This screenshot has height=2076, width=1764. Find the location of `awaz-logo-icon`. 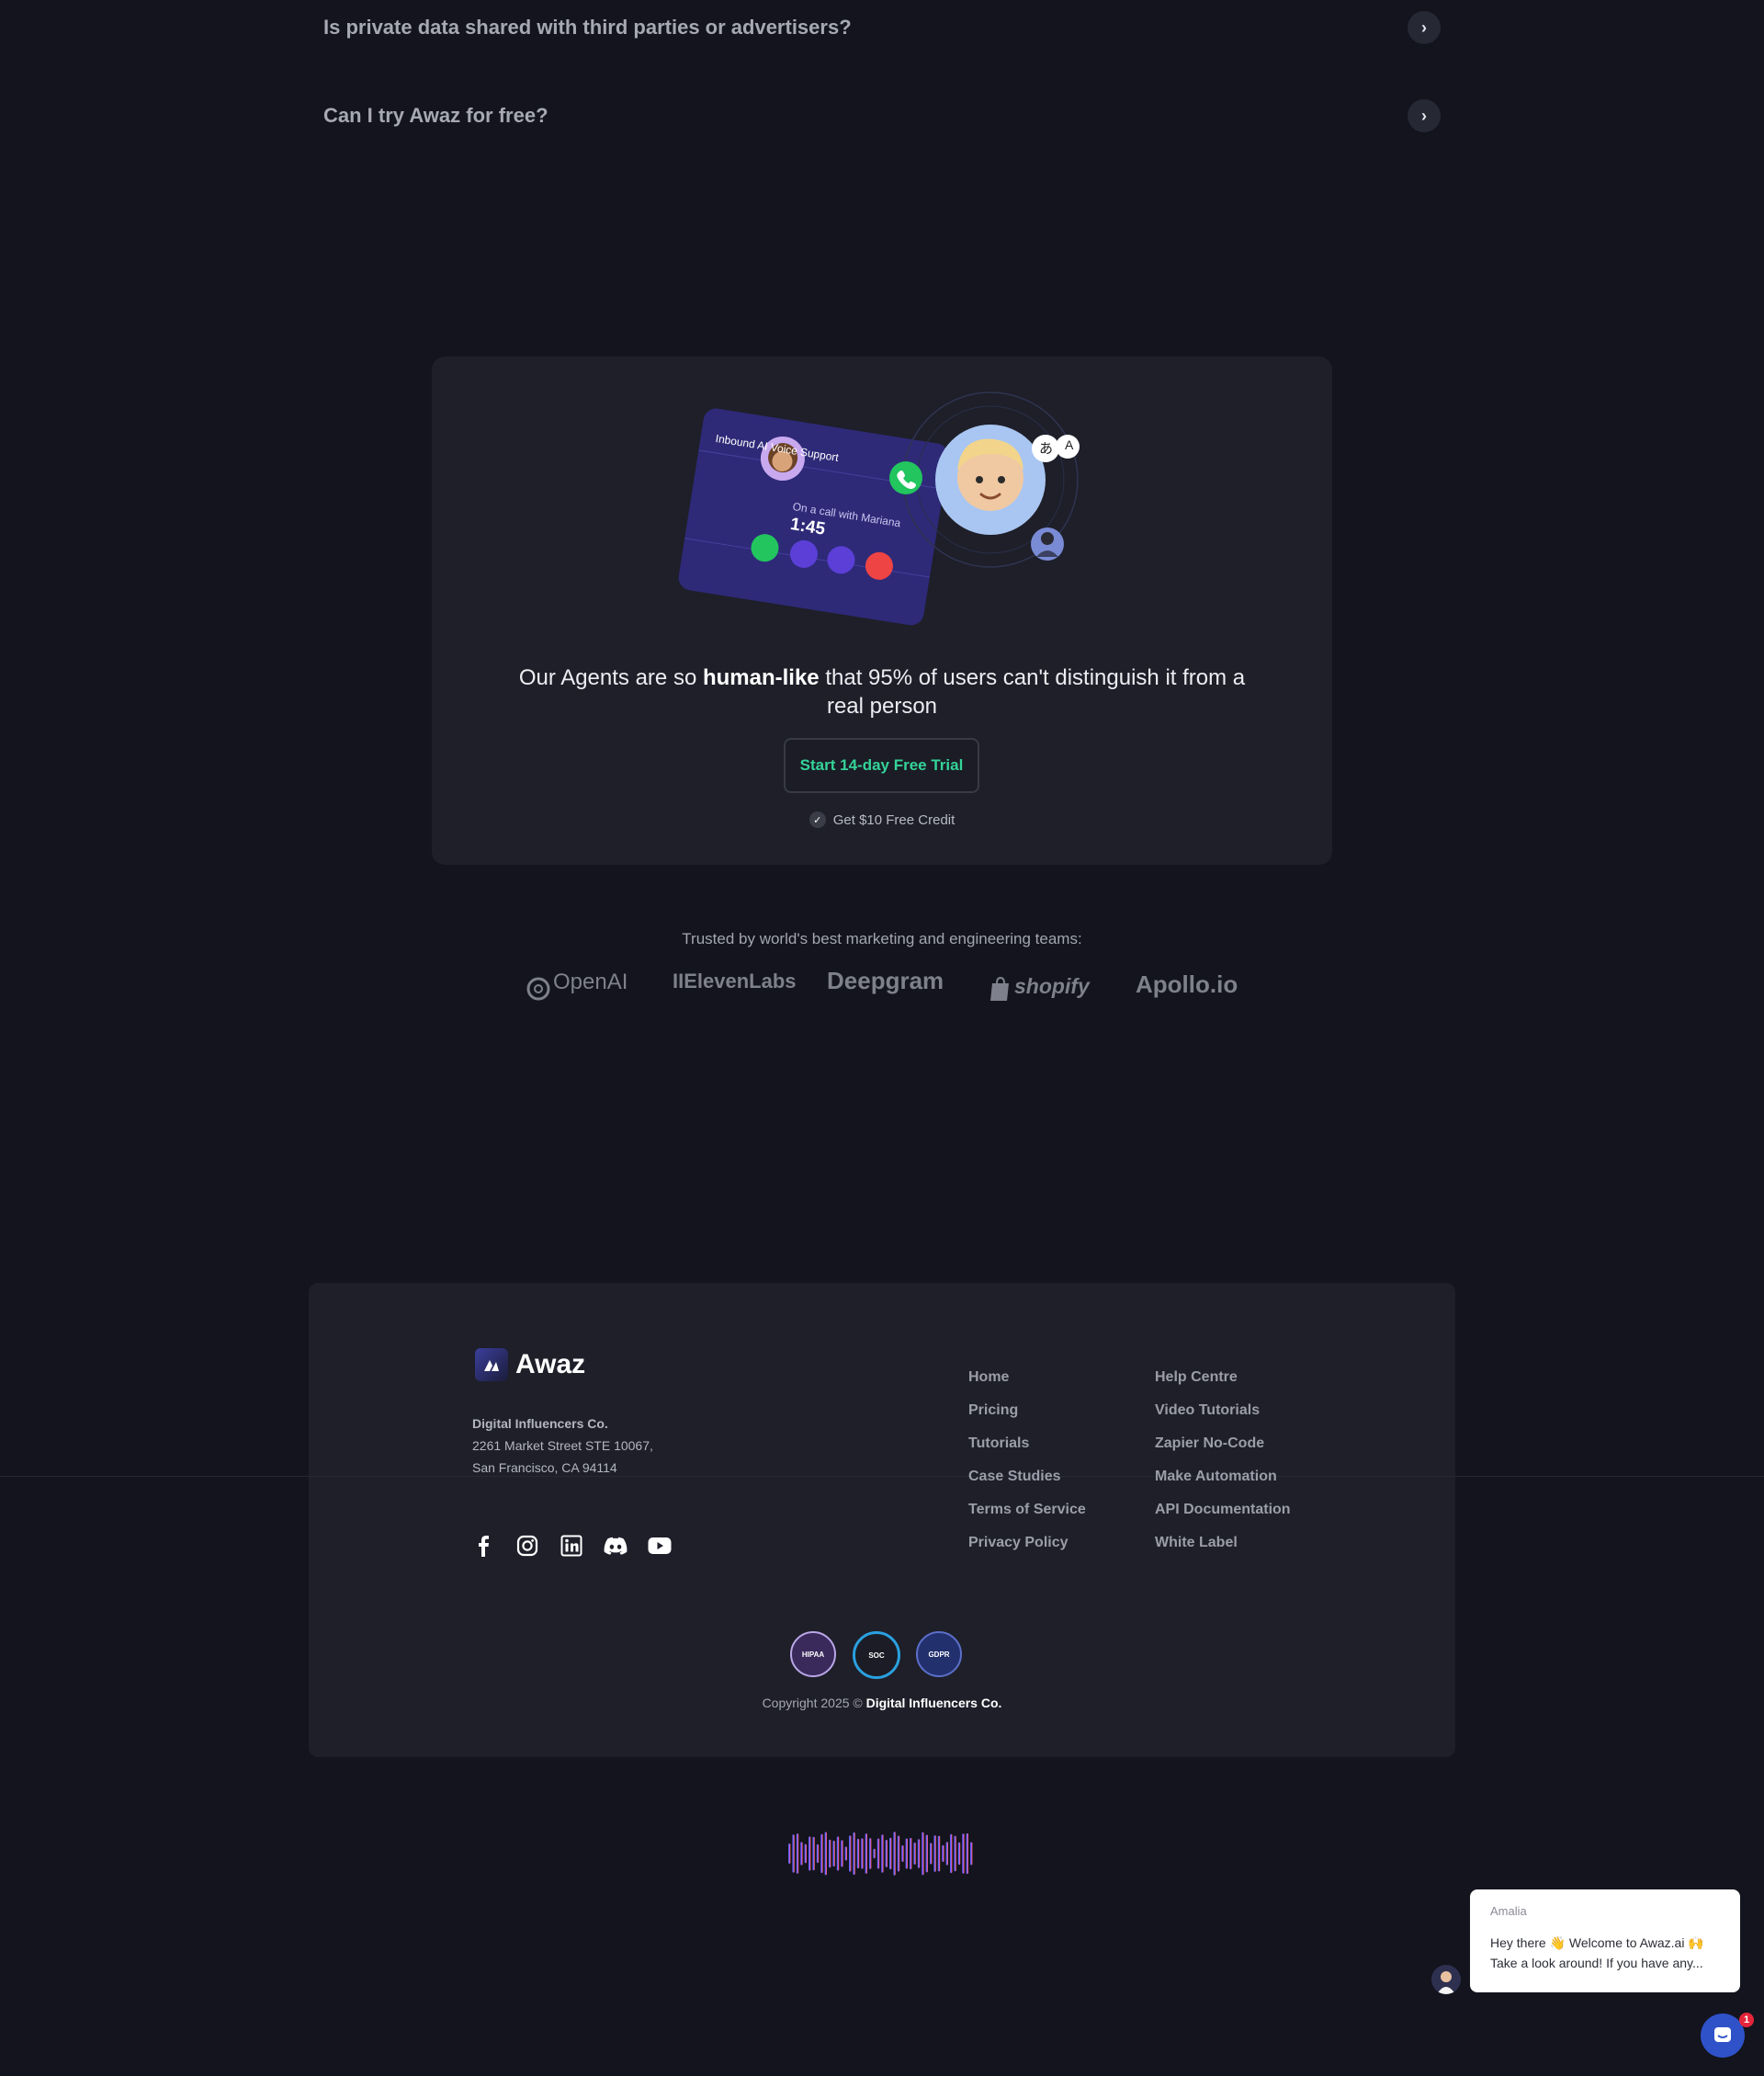

awaz-logo-icon is located at coordinates (491, 1364).